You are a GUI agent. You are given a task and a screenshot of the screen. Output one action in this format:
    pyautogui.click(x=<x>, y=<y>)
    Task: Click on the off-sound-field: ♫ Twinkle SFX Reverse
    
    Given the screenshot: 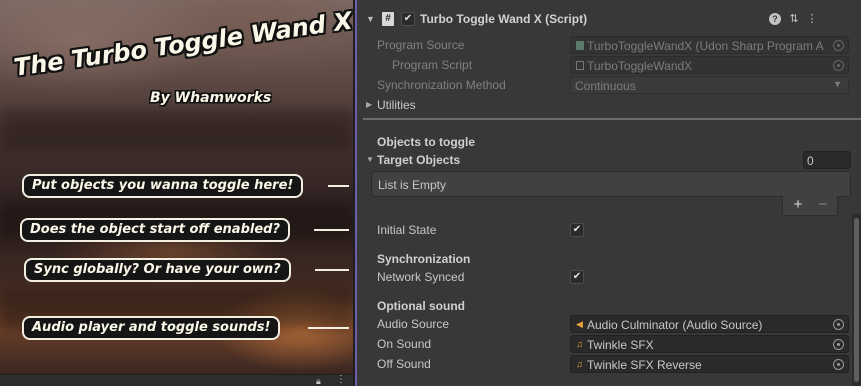 What is the action you would take?
    pyautogui.click(x=709, y=364)
    